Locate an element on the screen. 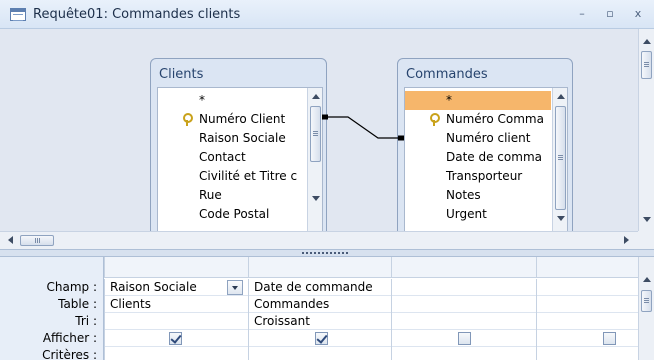 This screenshot has width=654, height=360. scroll-left-icon is located at coordinates (10, 240).